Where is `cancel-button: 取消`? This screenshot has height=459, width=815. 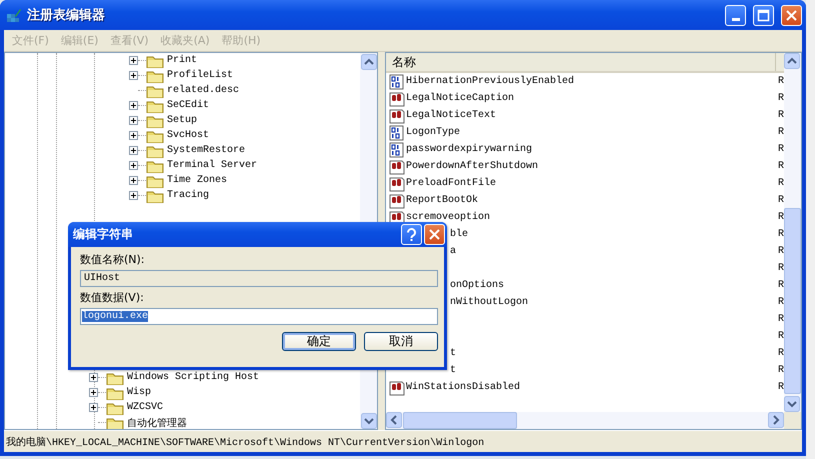 cancel-button: 取消 is located at coordinates (401, 341).